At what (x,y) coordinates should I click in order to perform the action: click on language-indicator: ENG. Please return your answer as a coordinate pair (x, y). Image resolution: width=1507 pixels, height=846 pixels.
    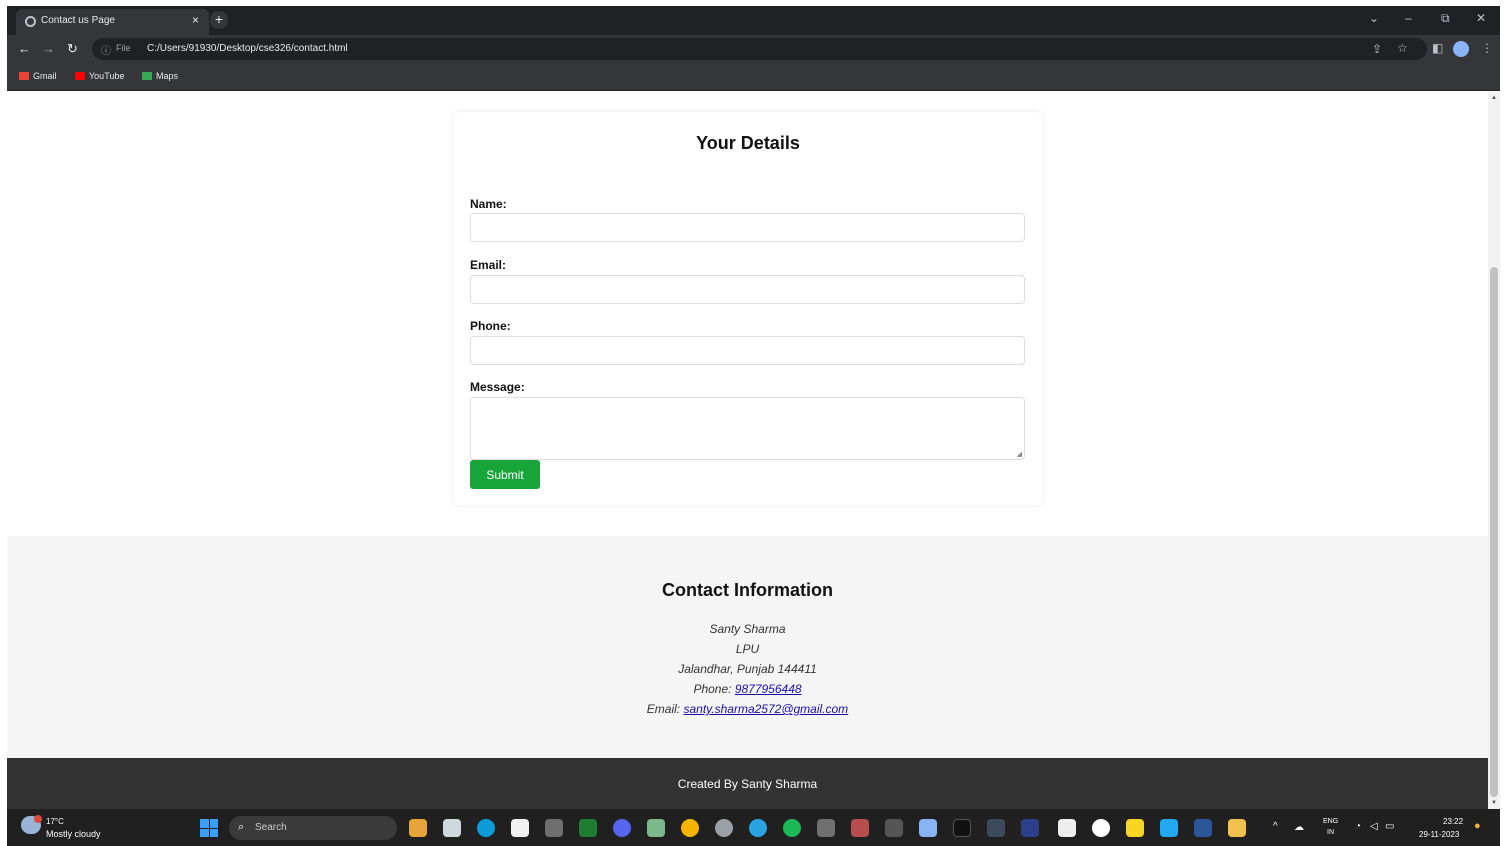
    Looking at the image, I should click on (1330, 821).